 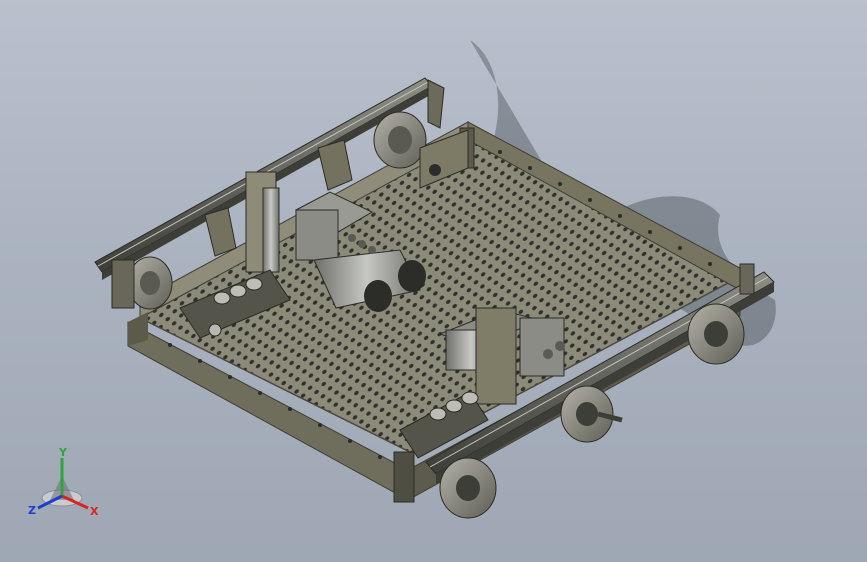 What do you see at coordinates (94, 511) in the screenshot?
I see `x-axis-label: X` at bounding box center [94, 511].